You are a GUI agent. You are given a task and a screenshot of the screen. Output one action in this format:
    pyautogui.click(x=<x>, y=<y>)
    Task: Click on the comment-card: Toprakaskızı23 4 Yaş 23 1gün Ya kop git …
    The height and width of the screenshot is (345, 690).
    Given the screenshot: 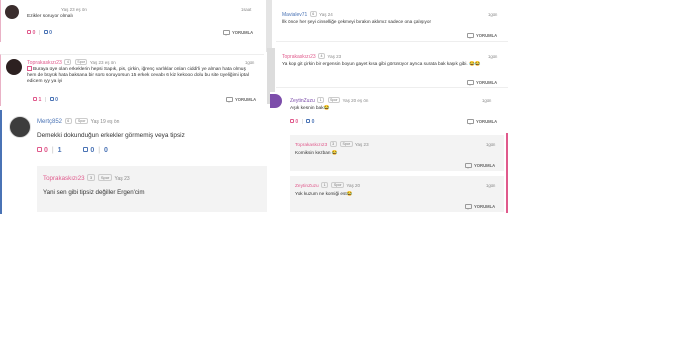 What is the action you would take?
    pyautogui.click(x=392, y=68)
    